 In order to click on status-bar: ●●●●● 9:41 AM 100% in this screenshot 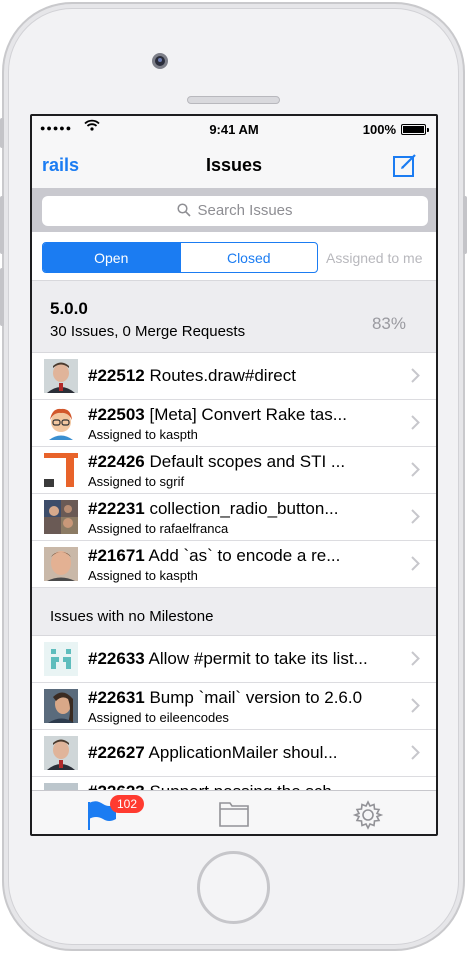, I will do `click(234, 129)`.